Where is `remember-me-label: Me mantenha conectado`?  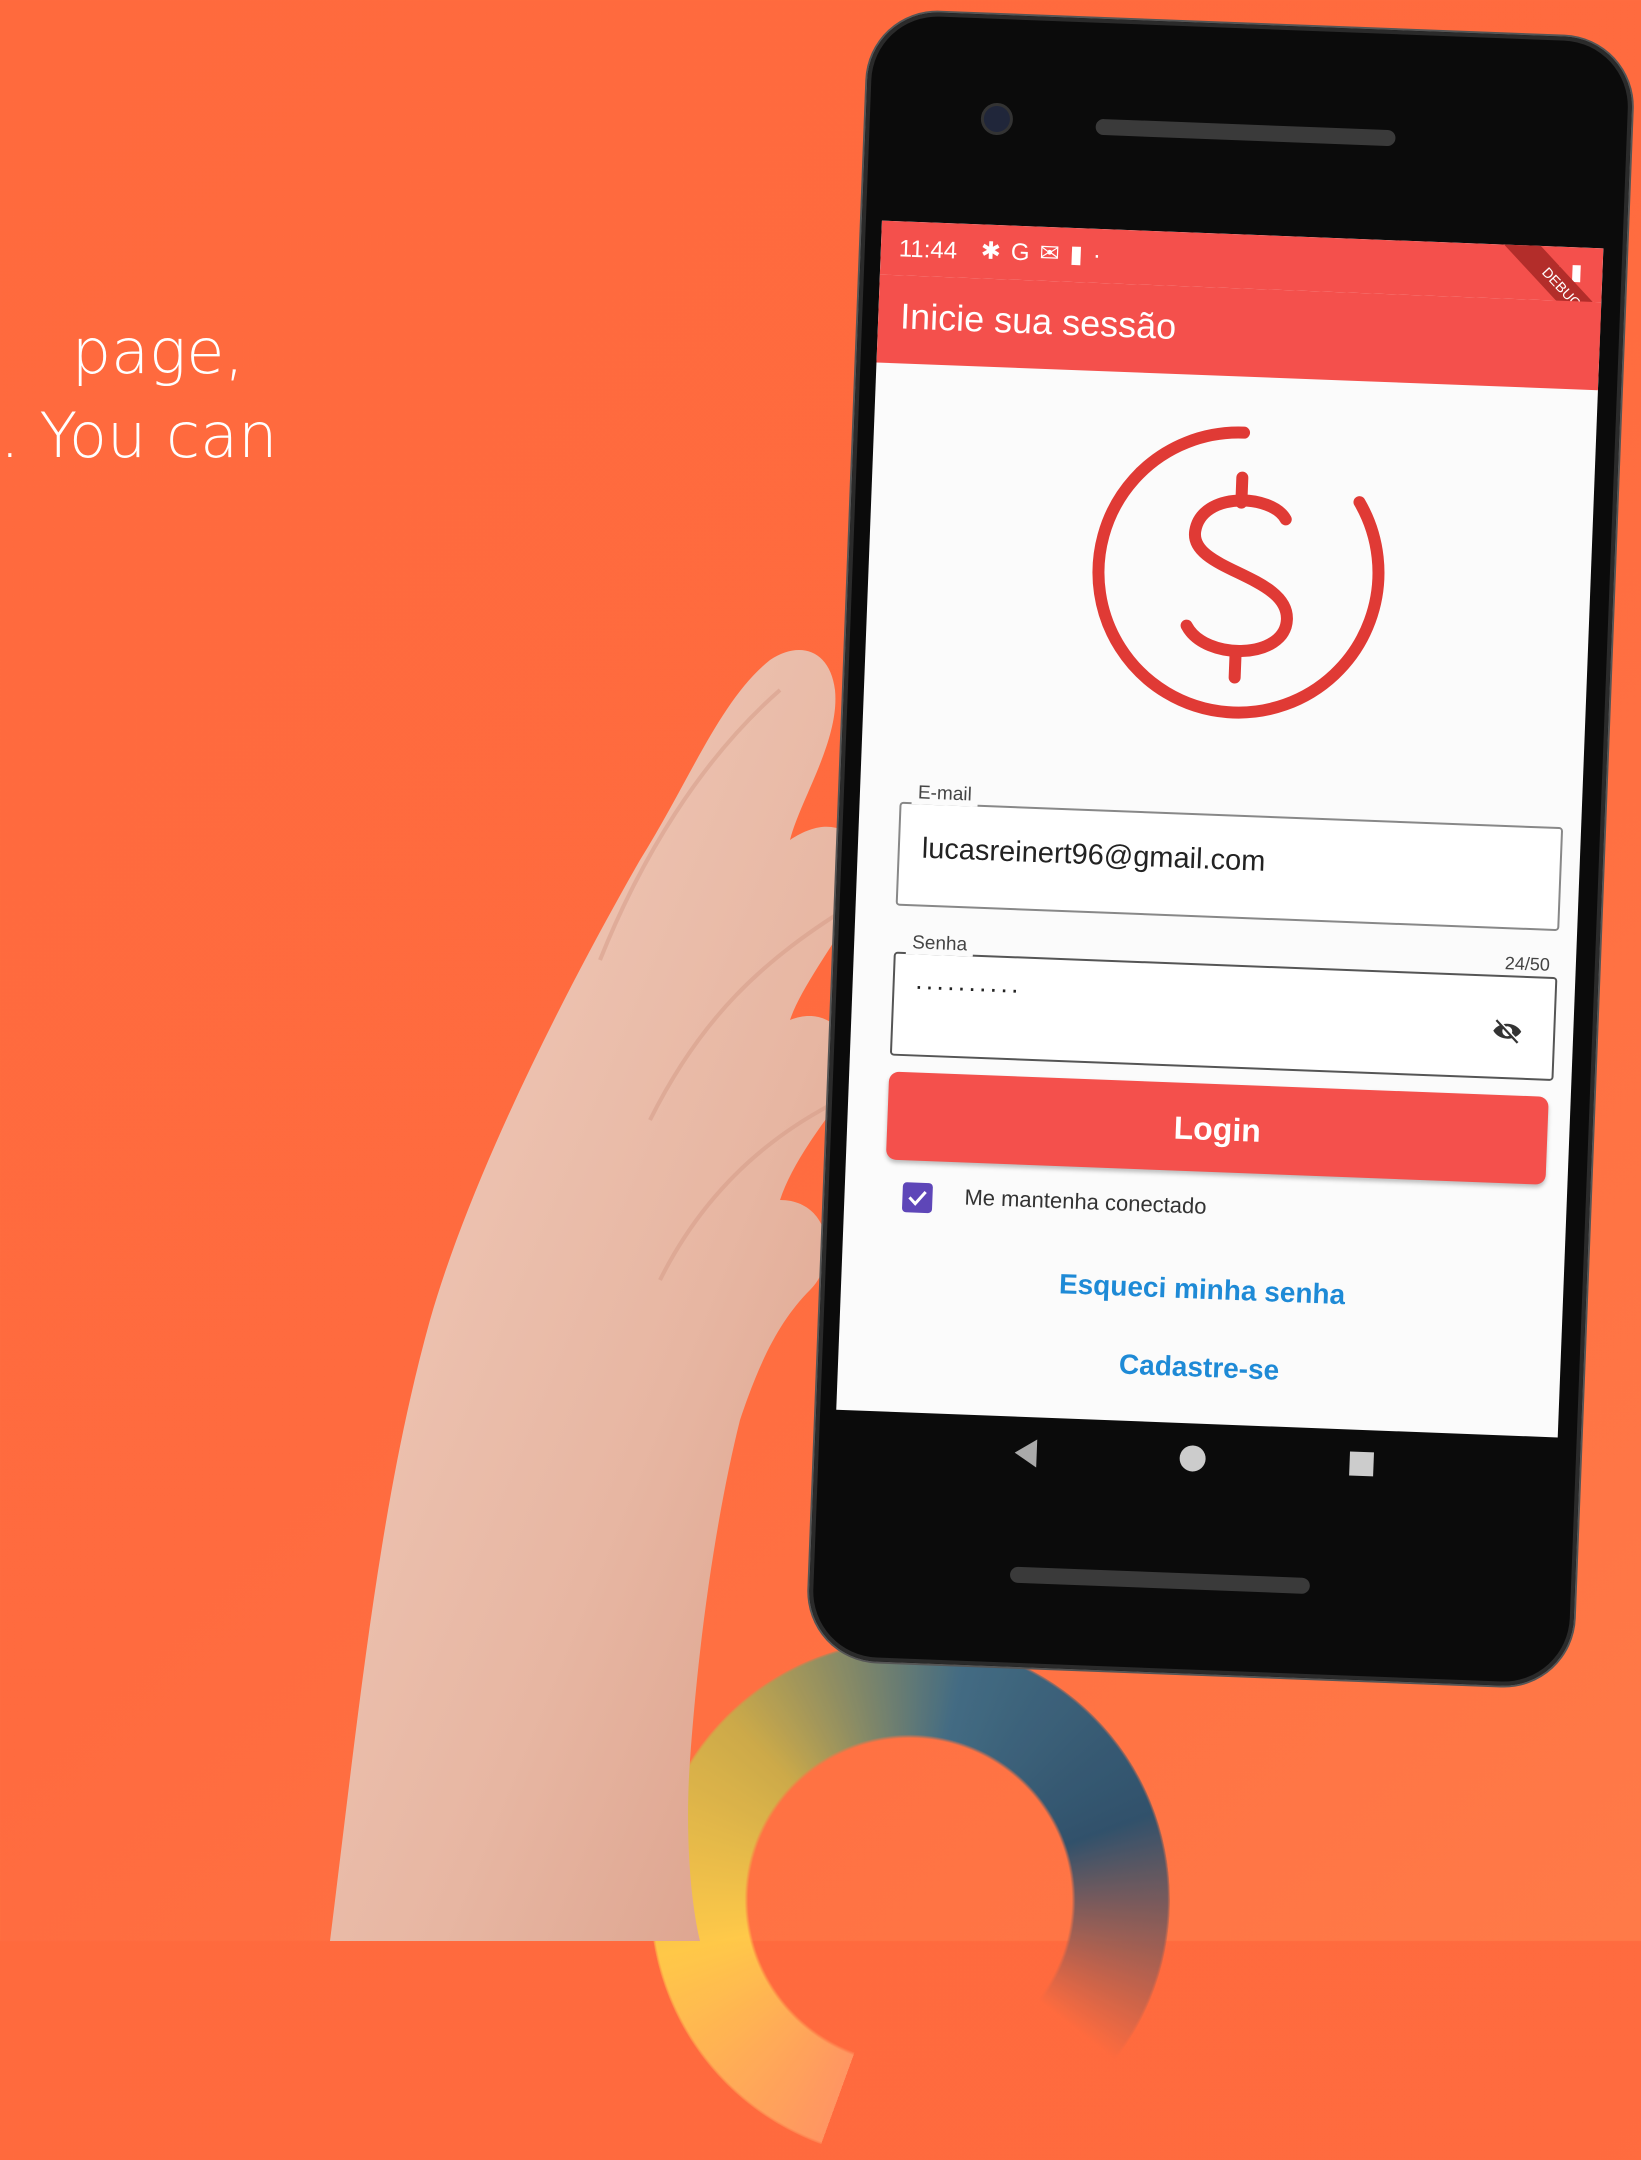 remember-me-label: Me mantenha conectado is located at coordinates (1085, 1201).